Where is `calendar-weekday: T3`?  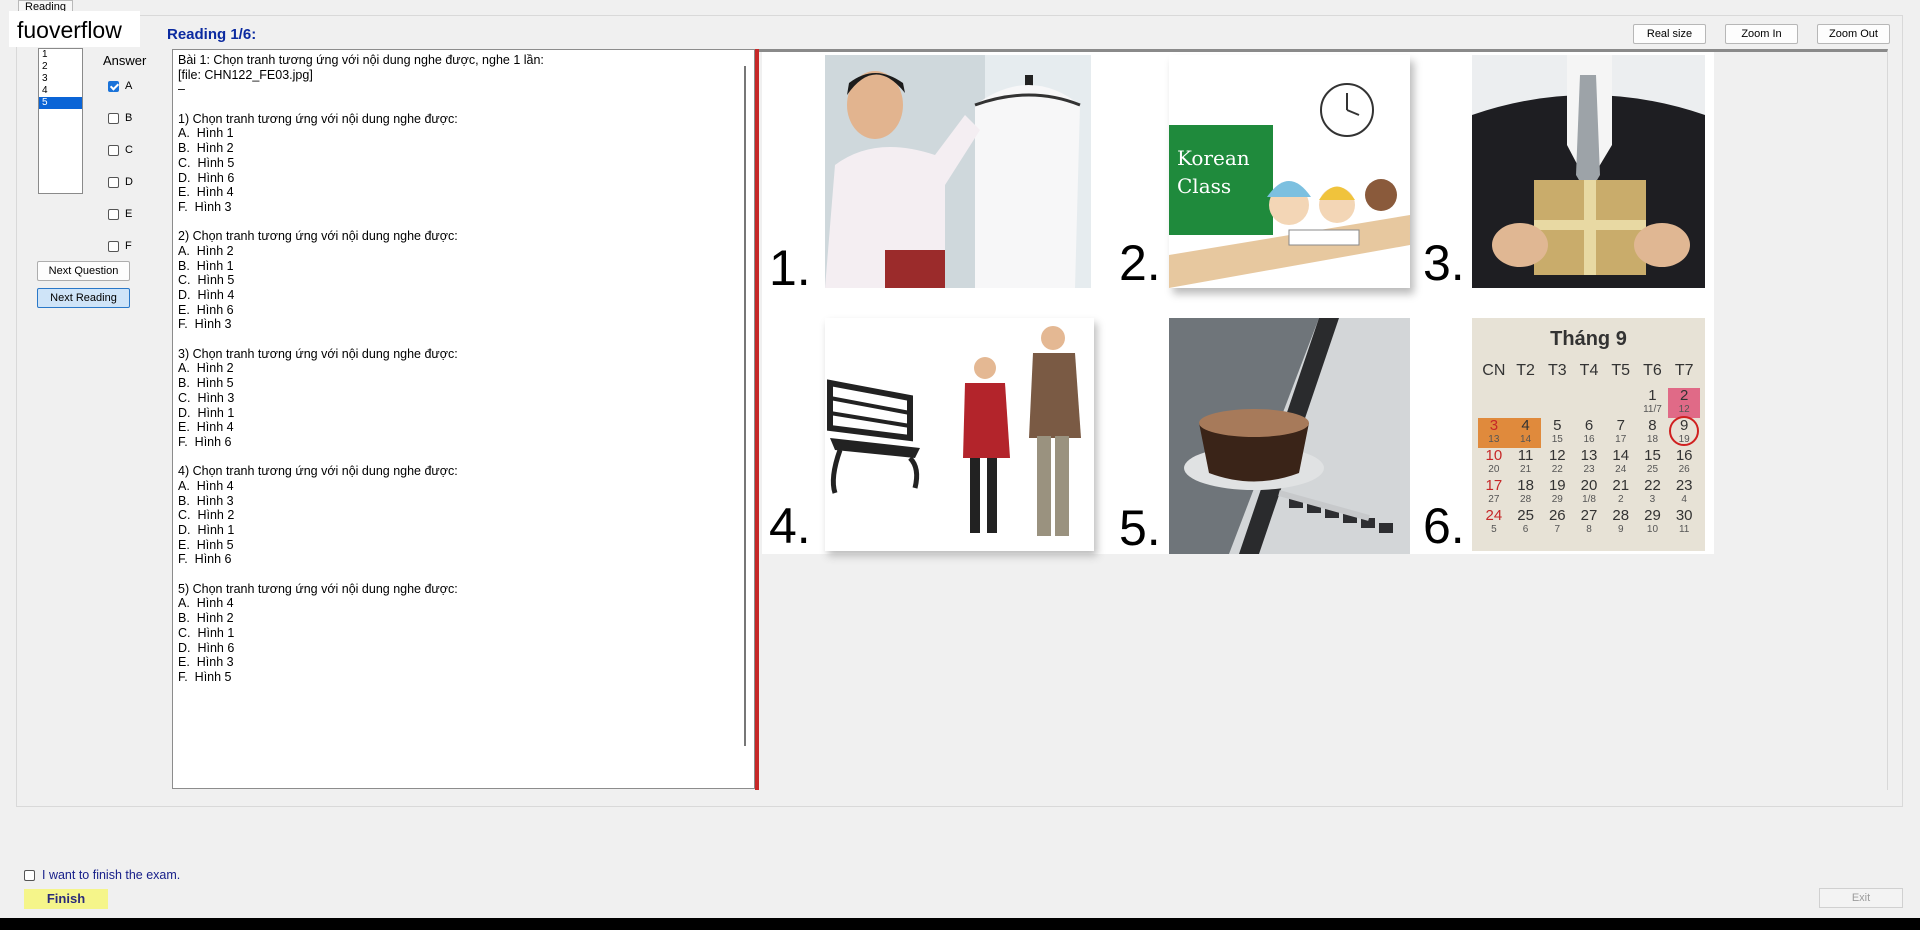
calendar-weekday: T3 is located at coordinates (1557, 370).